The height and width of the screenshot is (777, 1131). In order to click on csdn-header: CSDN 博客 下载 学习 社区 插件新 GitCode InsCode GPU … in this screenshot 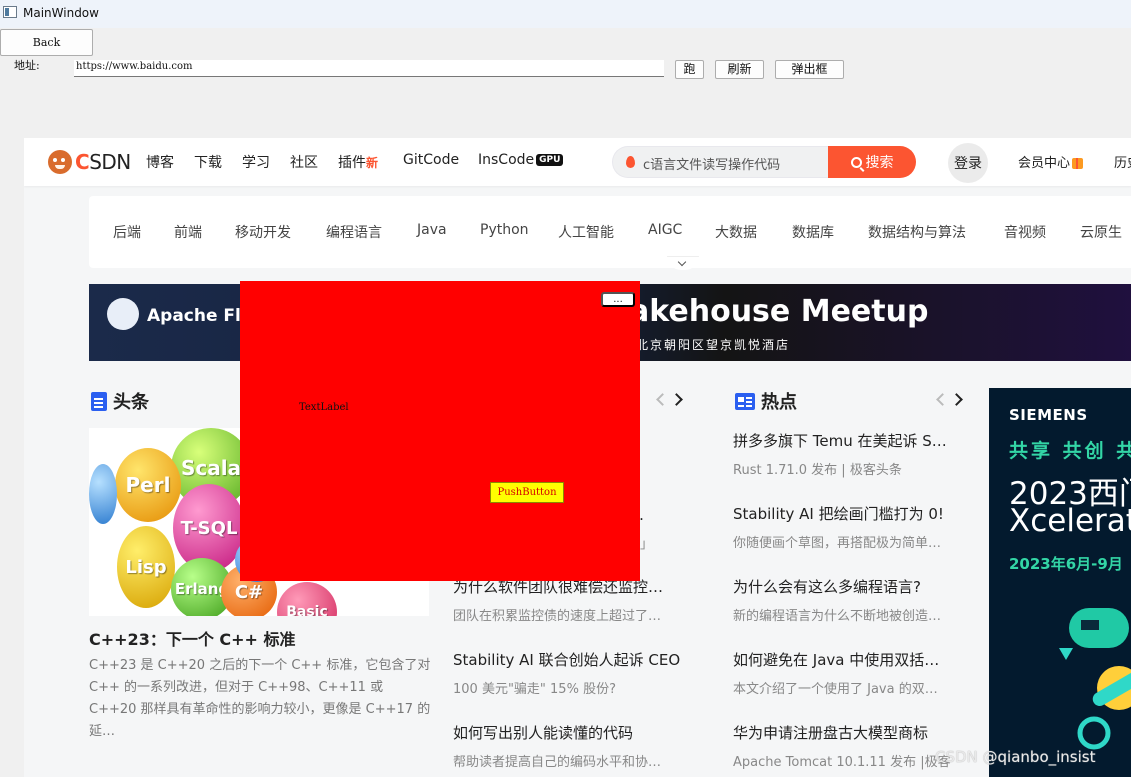, I will do `click(577, 162)`.